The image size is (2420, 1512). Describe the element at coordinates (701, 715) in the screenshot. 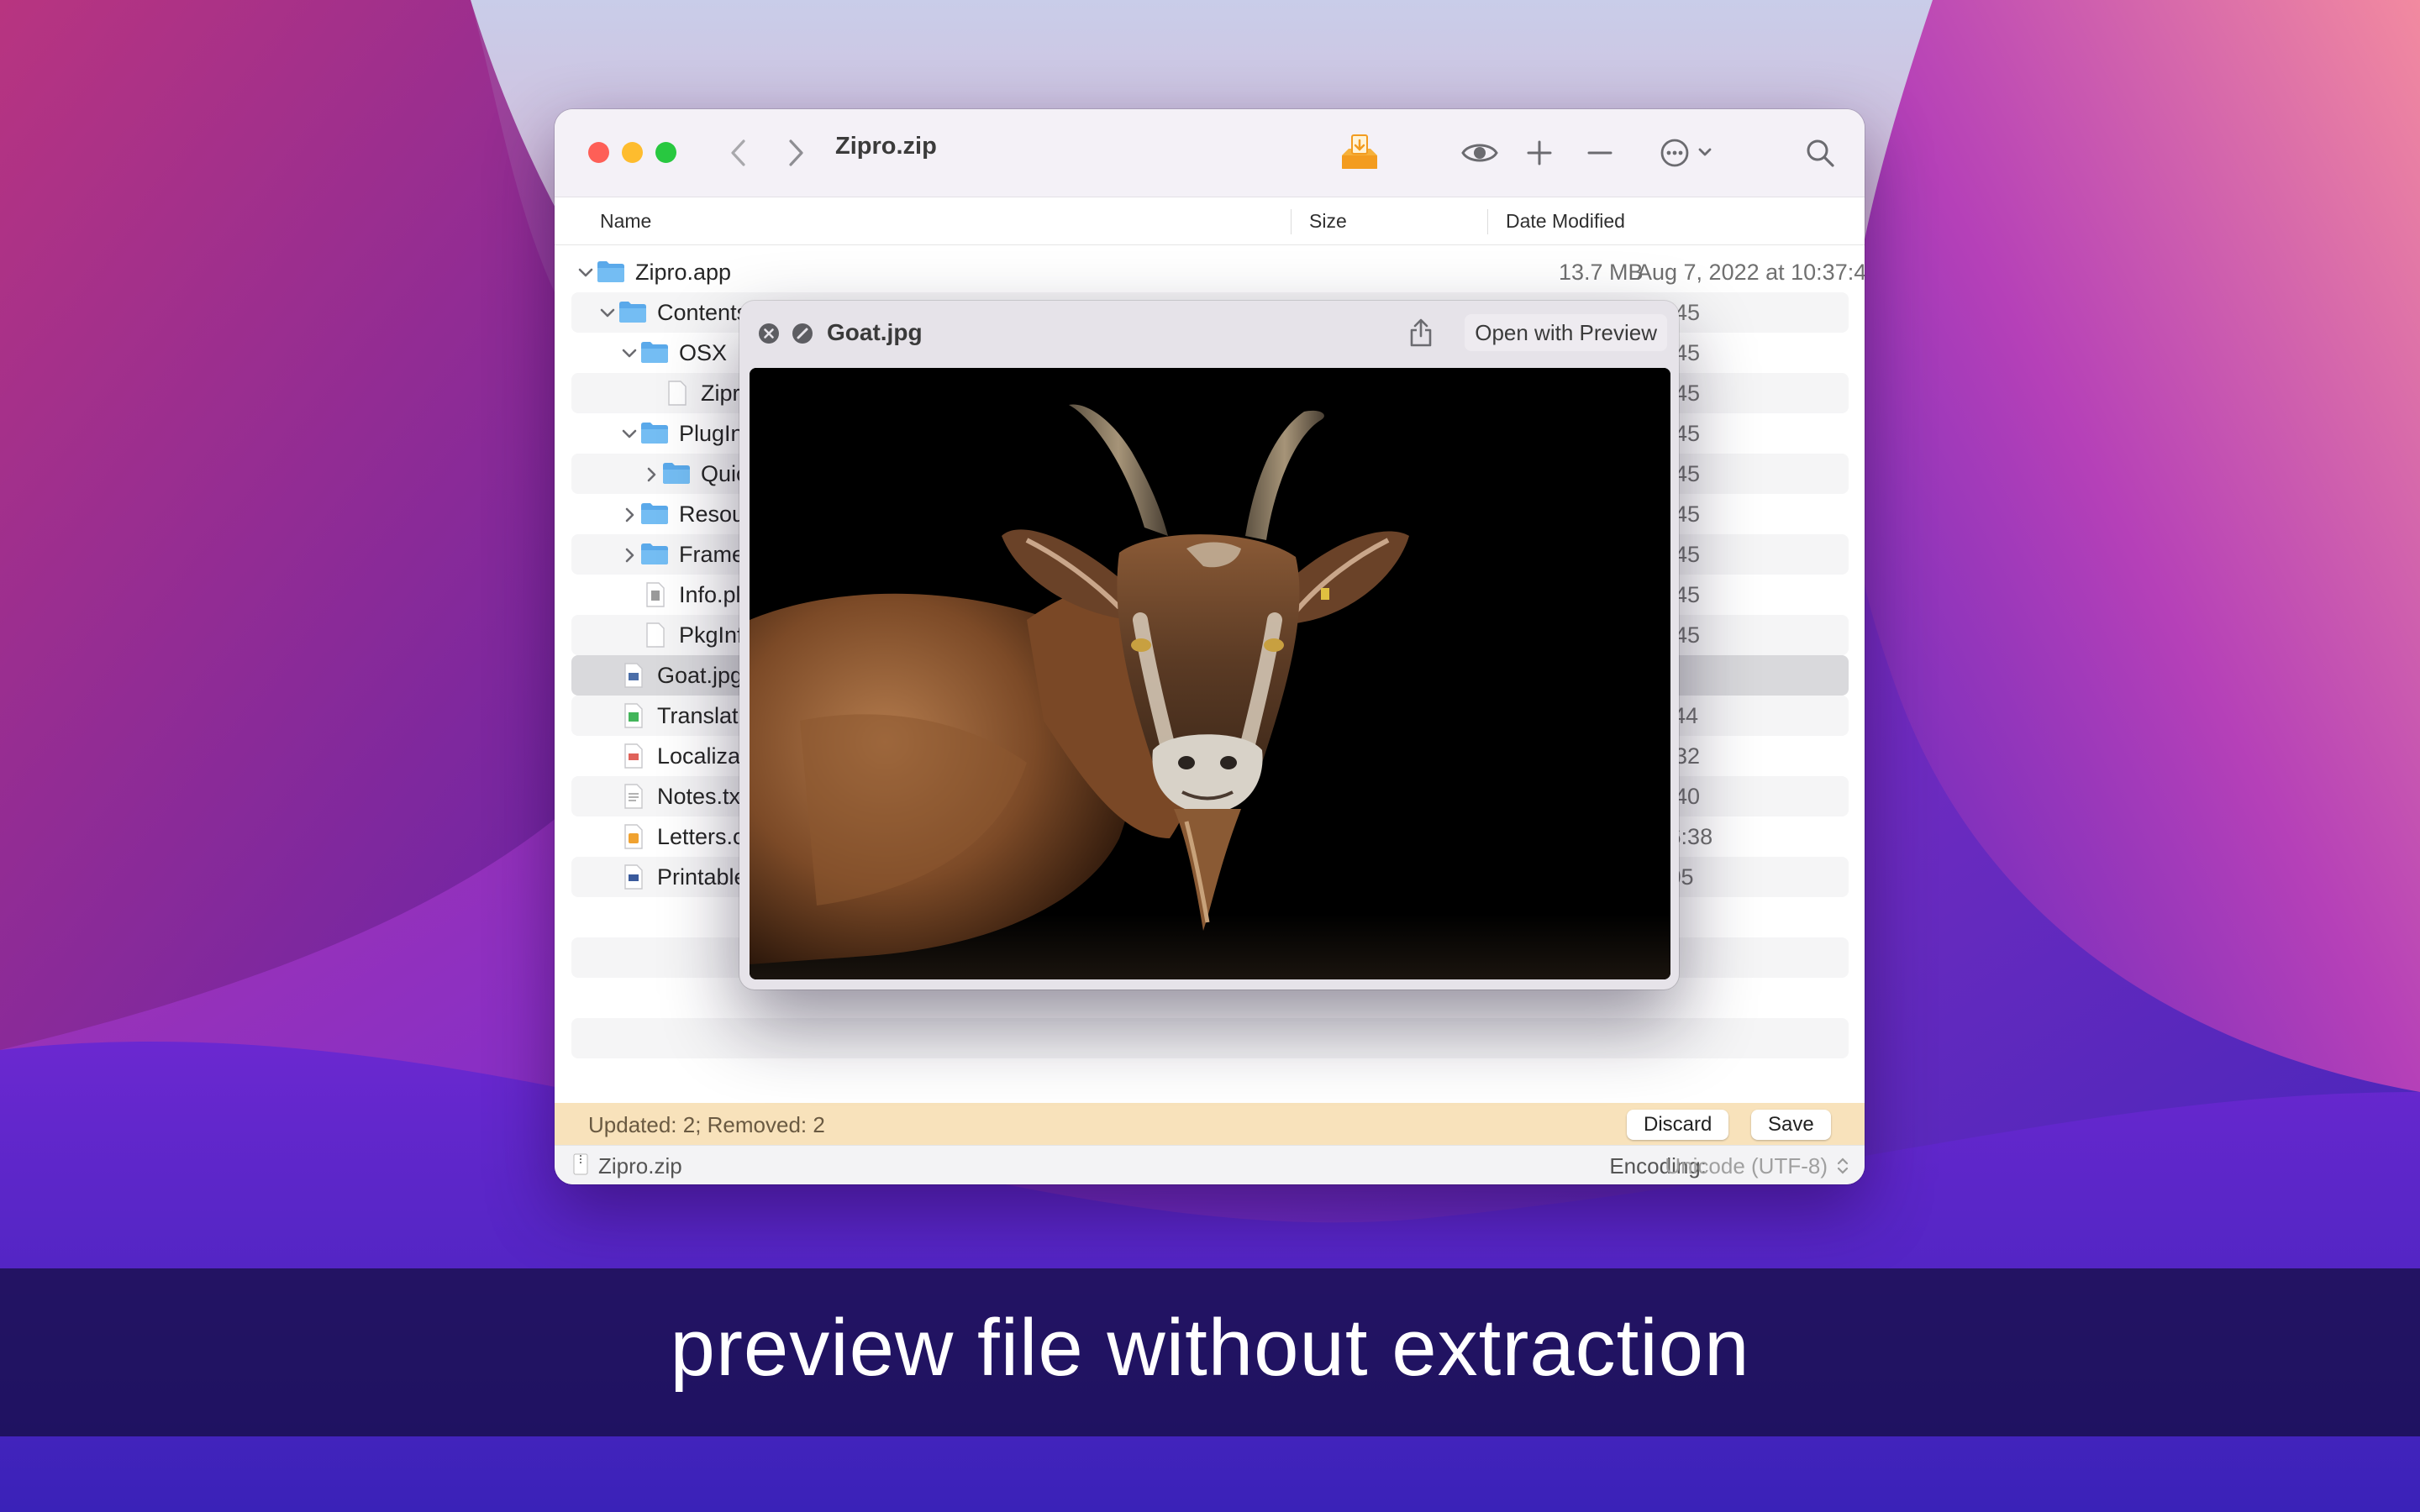

I see `file-name: Translati` at that location.